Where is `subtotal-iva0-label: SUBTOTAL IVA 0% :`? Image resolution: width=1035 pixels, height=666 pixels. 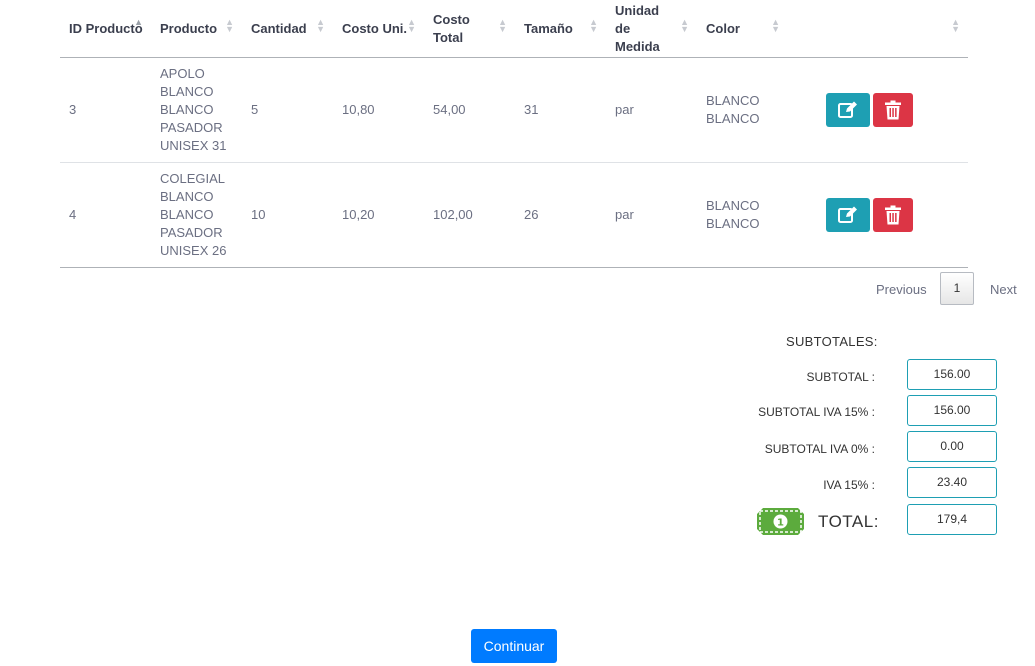
subtotal-iva0-label: SUBTOTAL IVA 0% : is located at coordinates (819, 449).